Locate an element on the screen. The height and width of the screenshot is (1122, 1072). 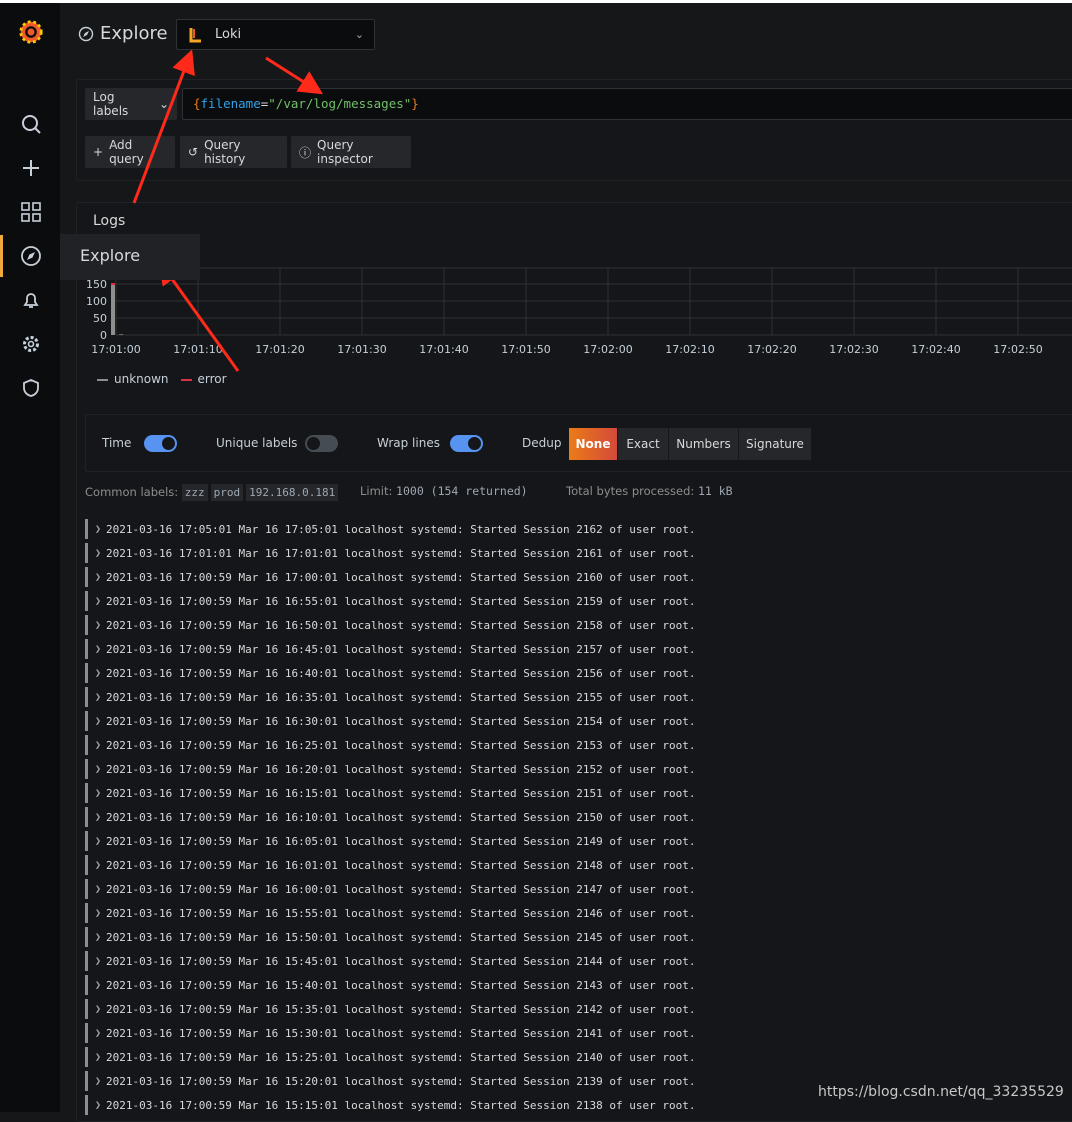
legend-item-error: error is located at coordinates (203, 379).